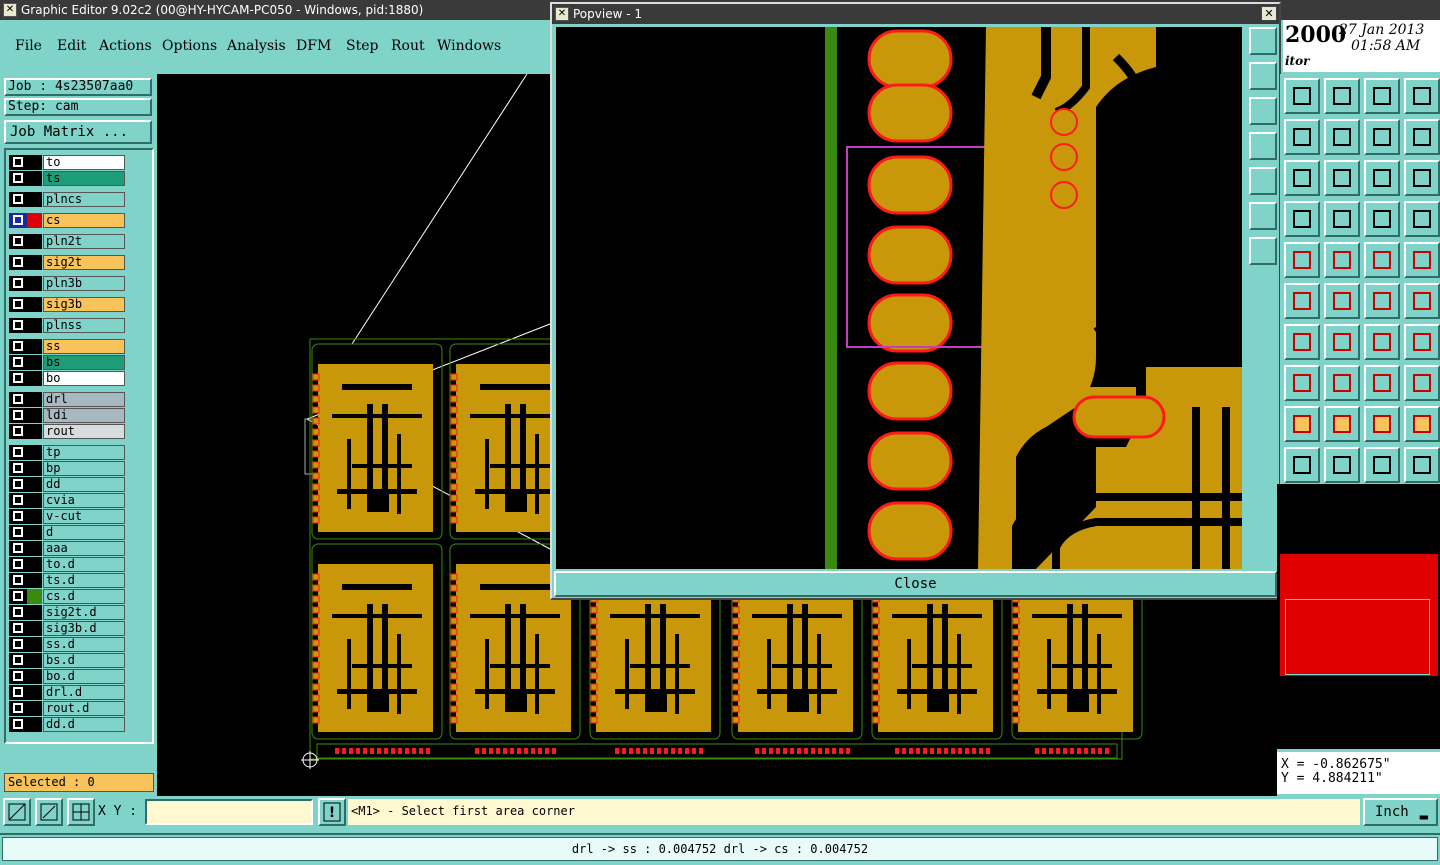 This screenshot has height=865, width=1440. Describe the element at coordinates (69, 378) in the screenshot. I see `layer-row-bo: bo` at that location.